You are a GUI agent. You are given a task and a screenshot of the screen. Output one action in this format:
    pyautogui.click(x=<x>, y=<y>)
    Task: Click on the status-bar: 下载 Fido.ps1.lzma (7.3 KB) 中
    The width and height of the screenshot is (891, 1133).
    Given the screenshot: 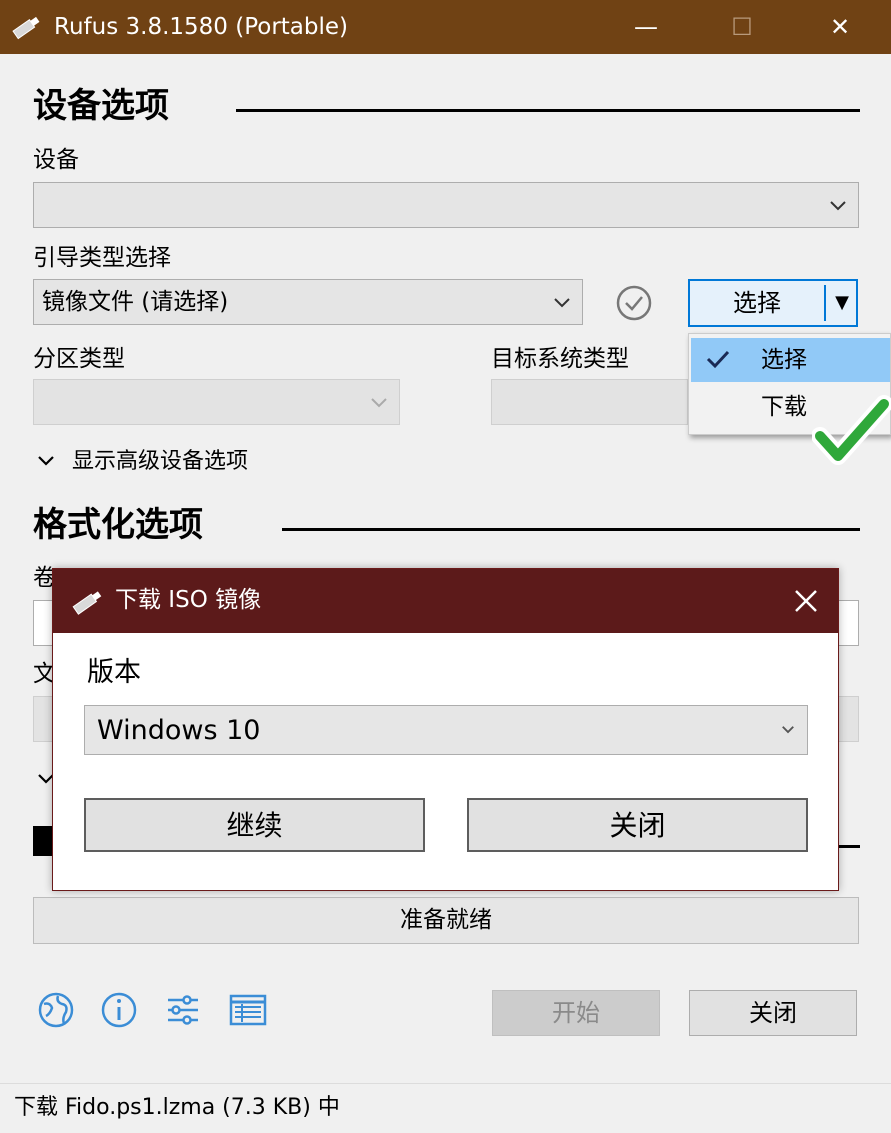 What is the action you would take?
    pyautogui.click(x=445, y=1108)
    